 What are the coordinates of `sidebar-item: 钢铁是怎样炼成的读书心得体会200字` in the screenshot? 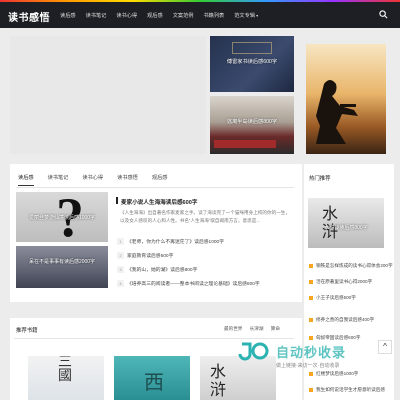 It's located at (354, 266).